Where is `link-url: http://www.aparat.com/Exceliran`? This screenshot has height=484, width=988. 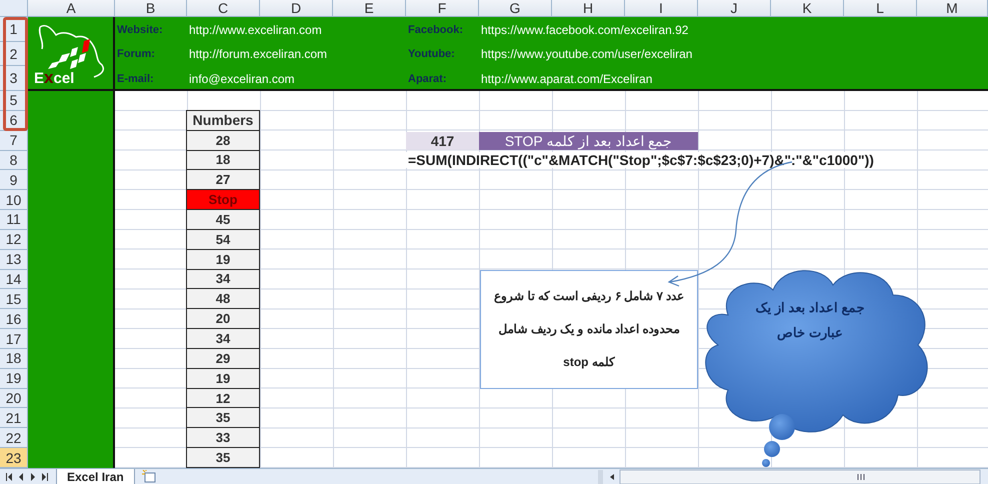
link-url: http://www.aparat.com/Exceliran is located at coordinates (625, 79).